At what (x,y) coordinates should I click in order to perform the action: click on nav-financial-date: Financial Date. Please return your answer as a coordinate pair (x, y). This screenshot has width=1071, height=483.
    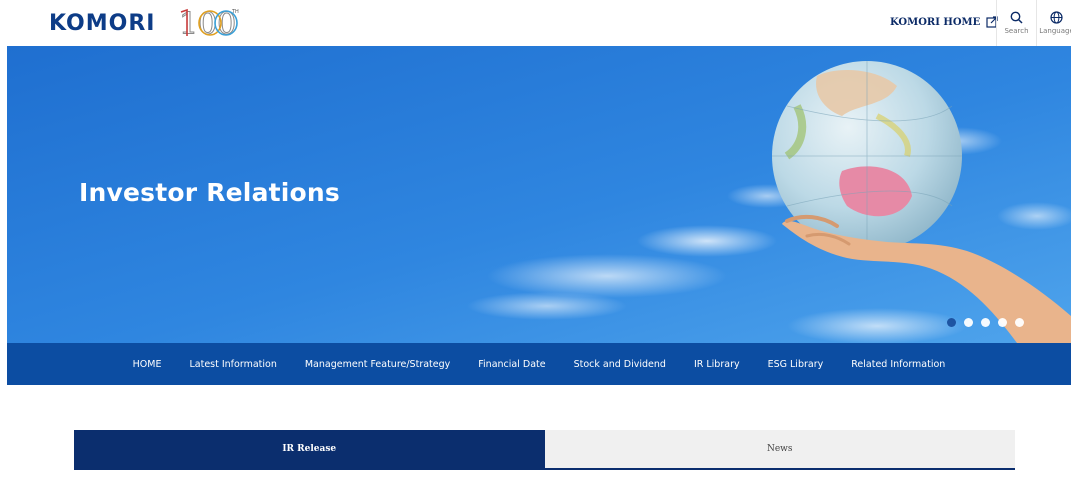
    Looking at the image, I should click on (511, 364).